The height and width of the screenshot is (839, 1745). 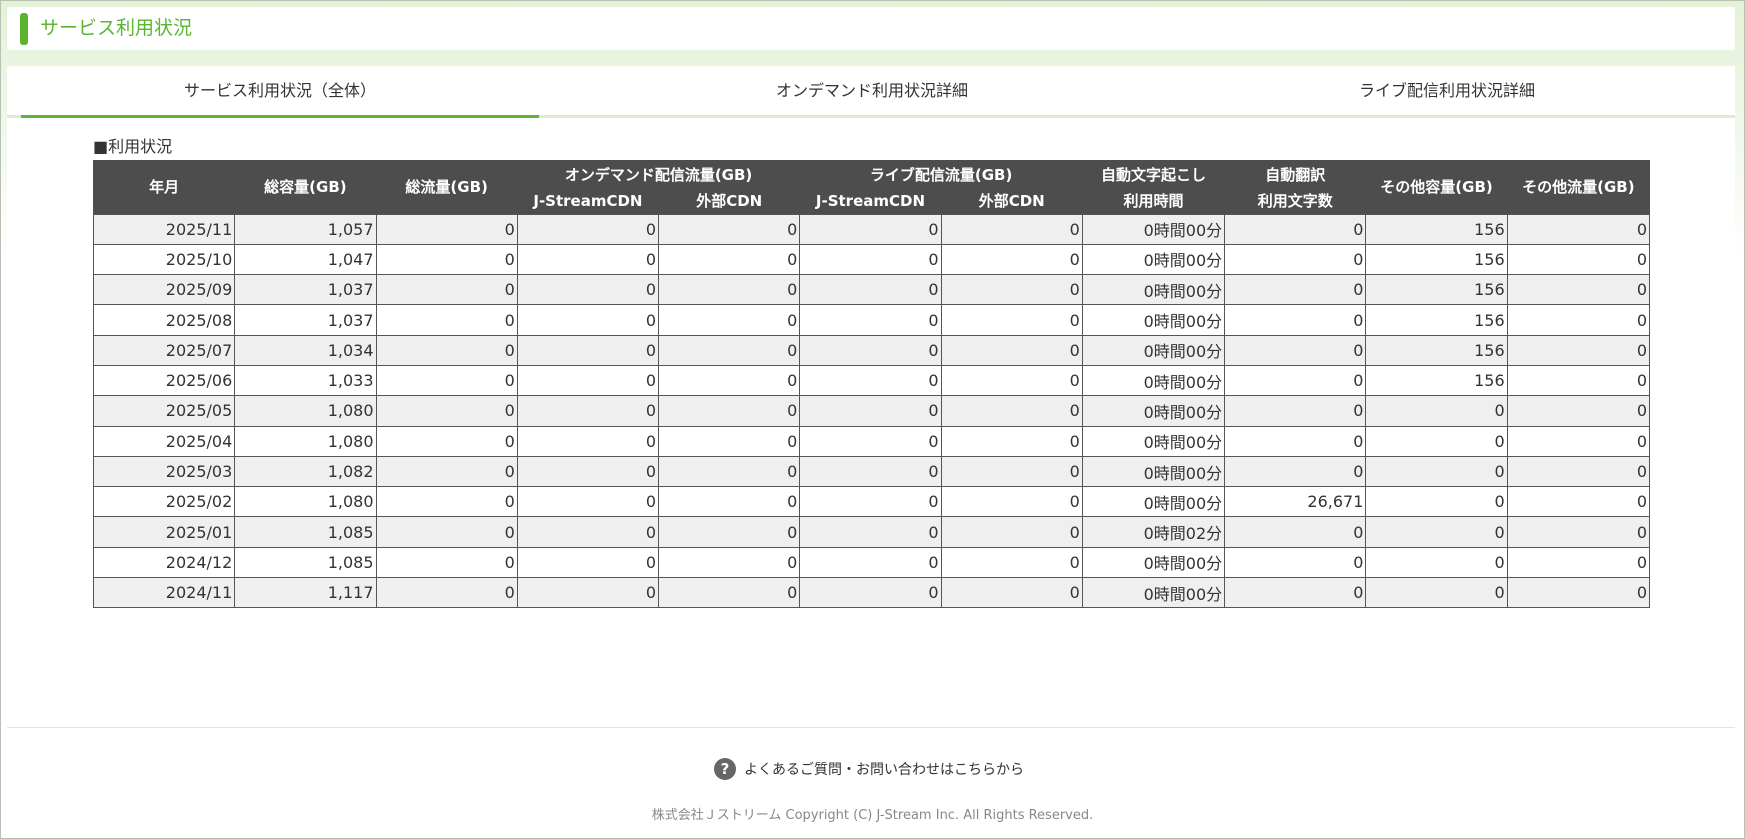 I want to click on table-cell: 1,033, so click(x=305, y=380).